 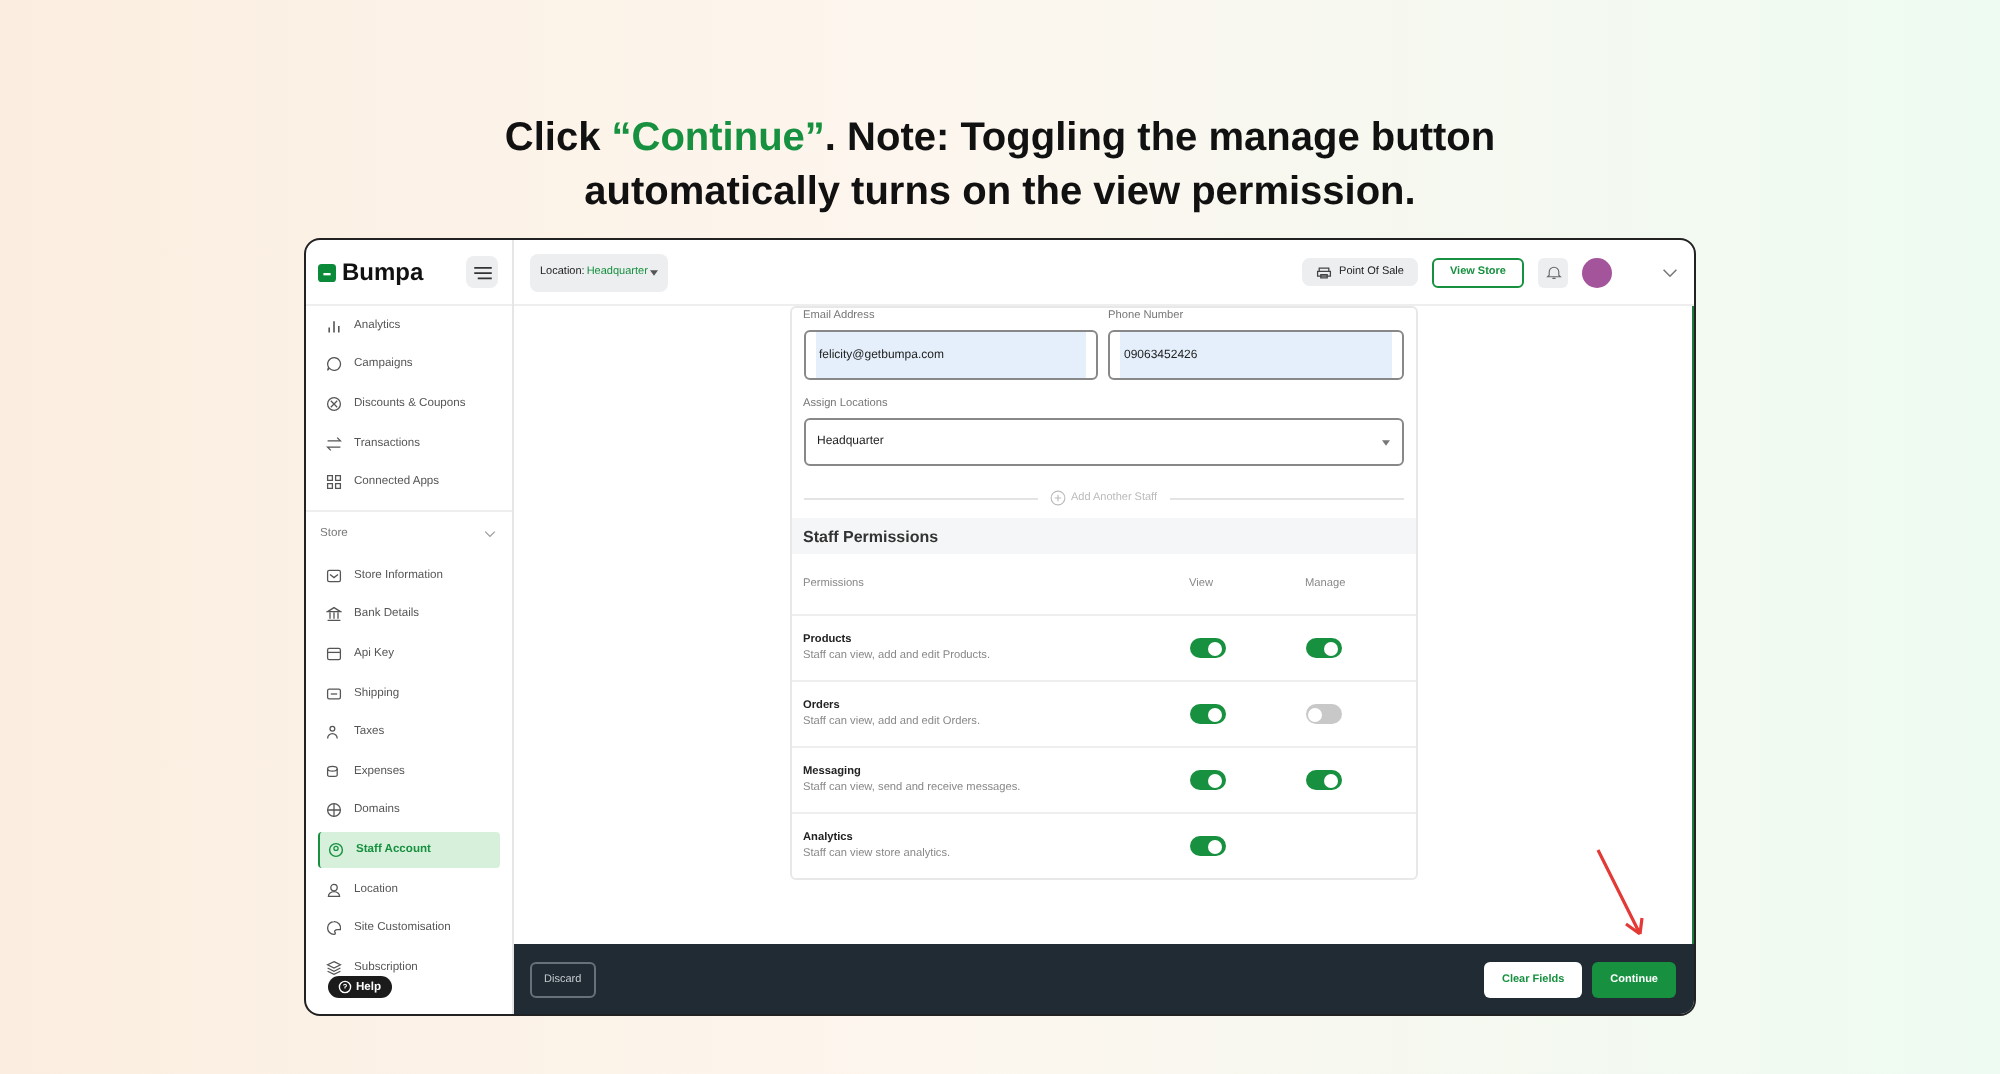 I want to click on swap-arrows-icon, so click(x=334, y=443).